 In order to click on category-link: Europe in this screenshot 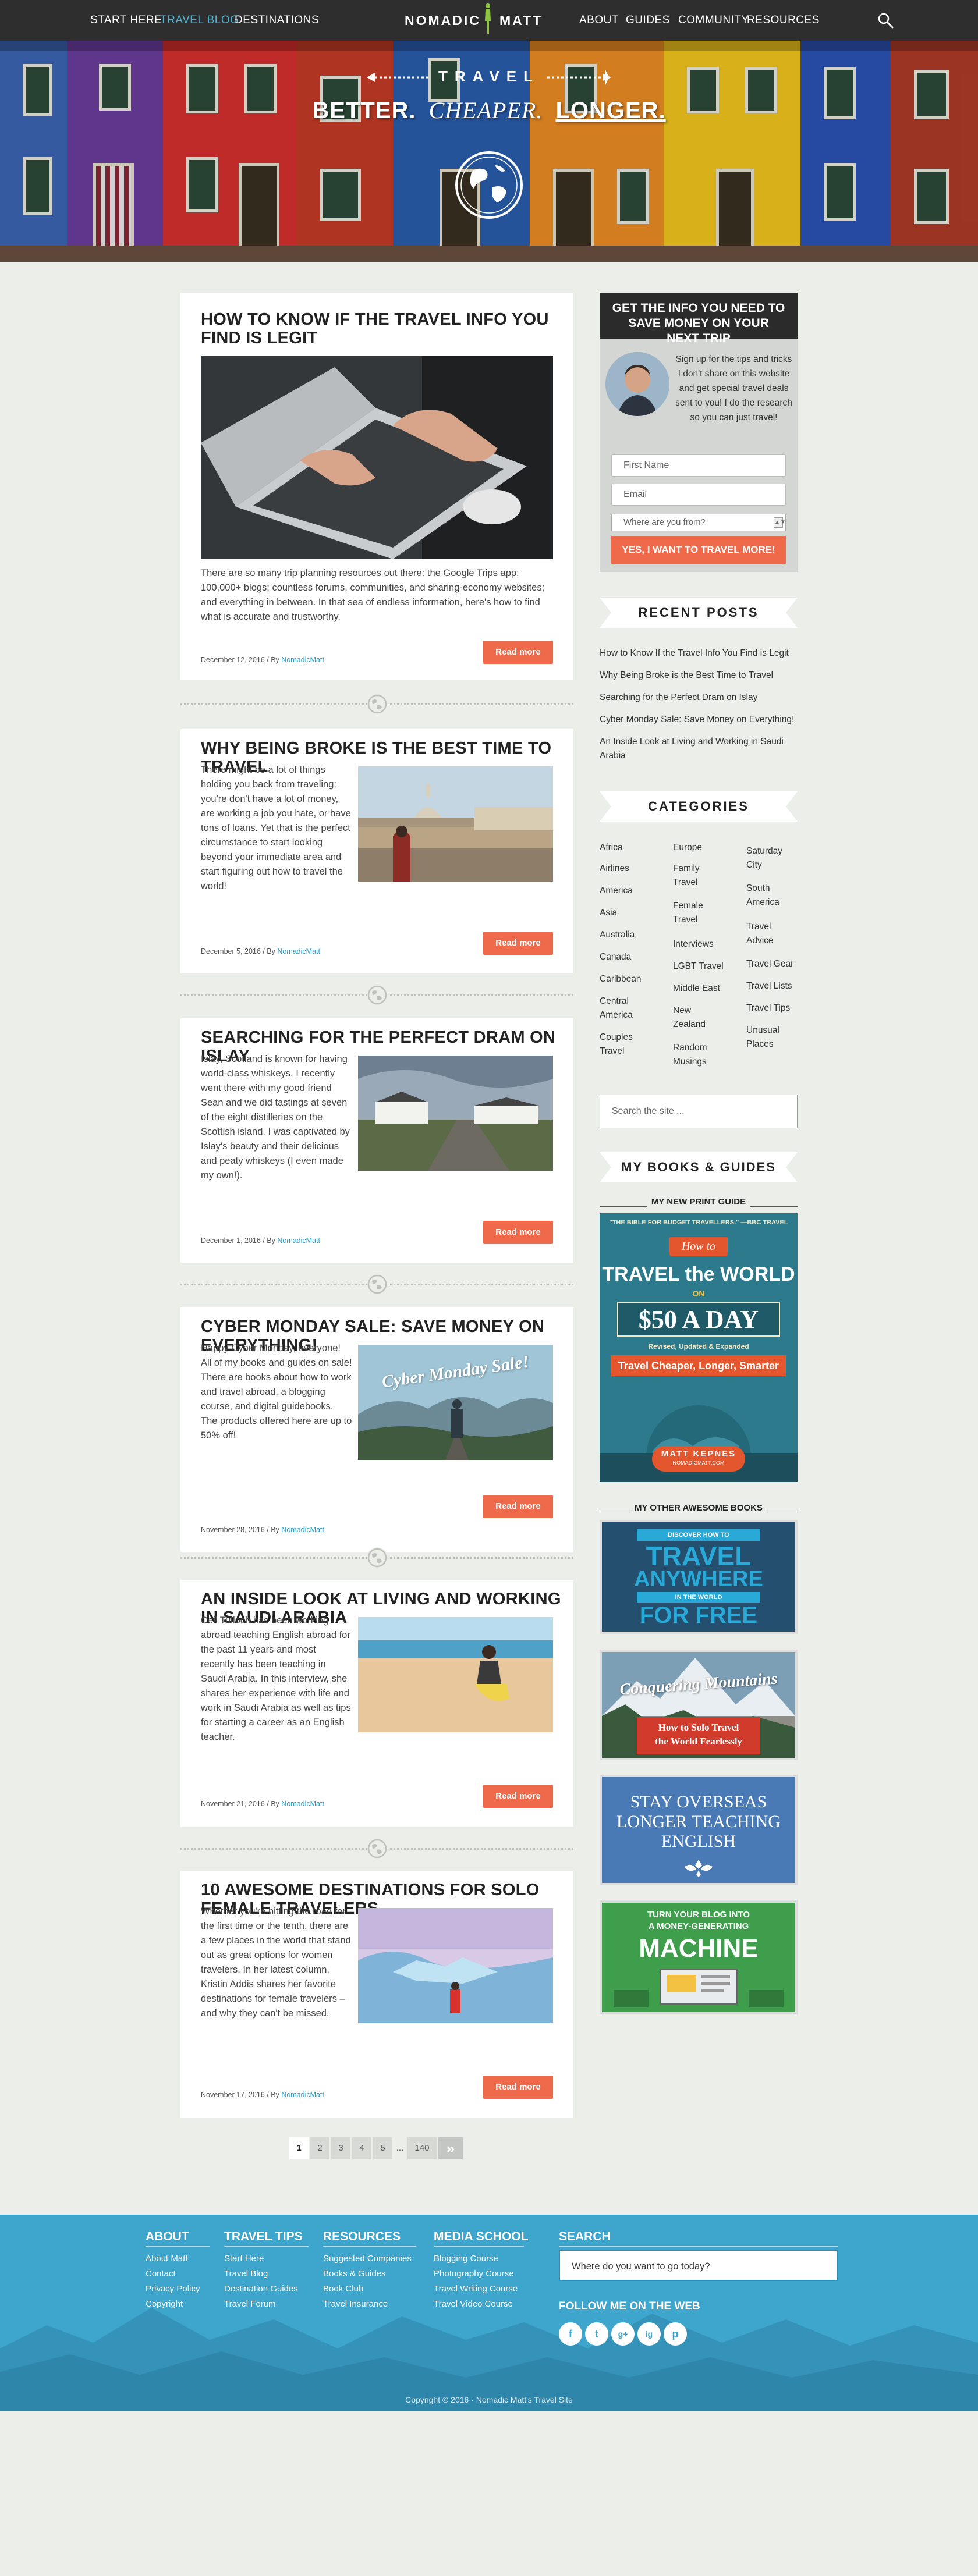, I will do `click(705, 848)`.